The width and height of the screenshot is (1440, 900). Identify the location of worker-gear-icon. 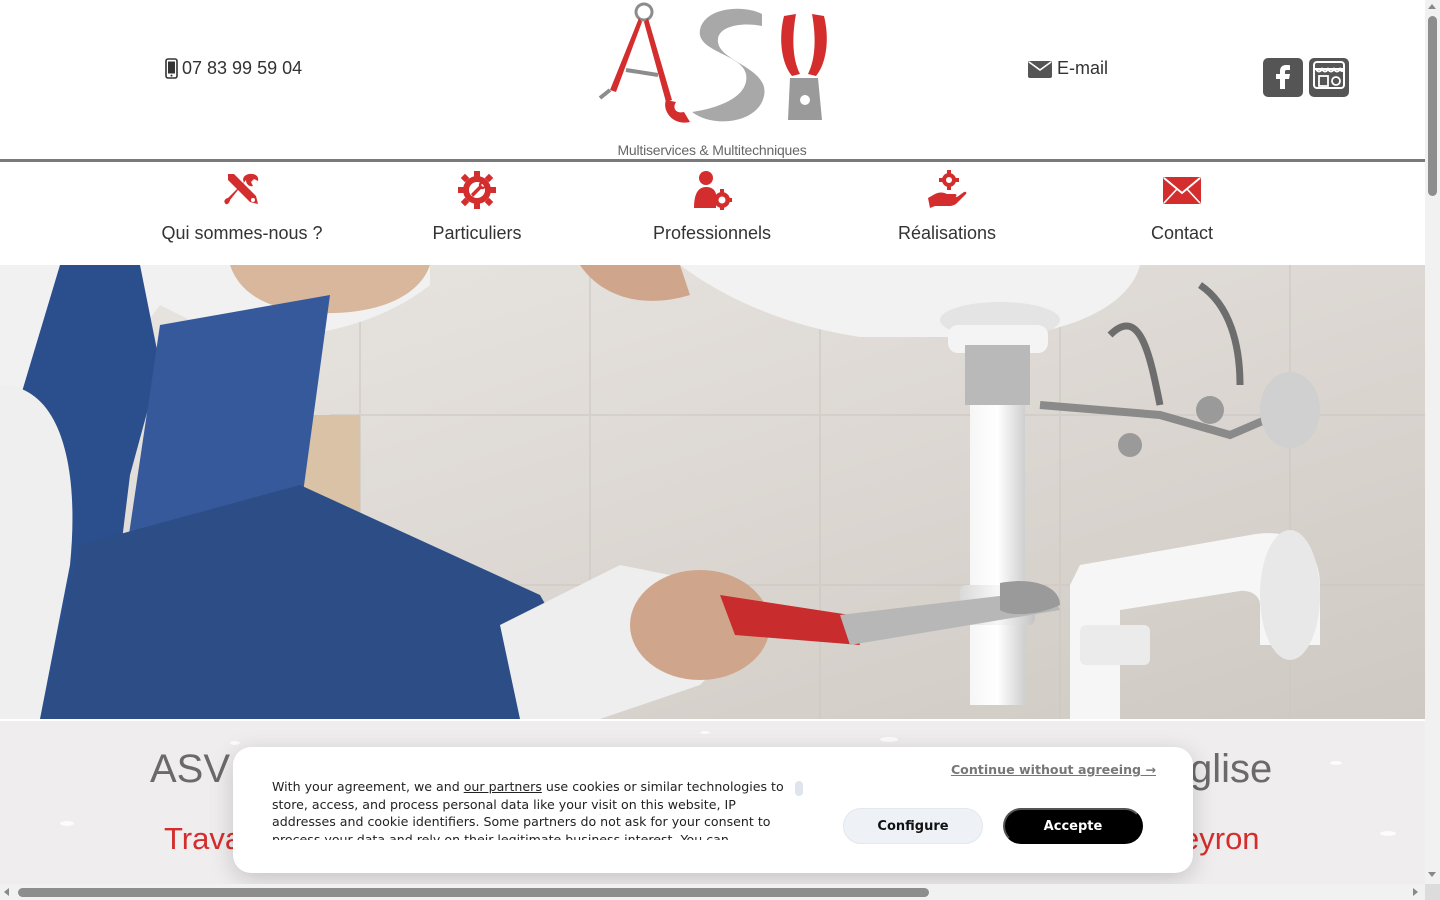
(712, 190).